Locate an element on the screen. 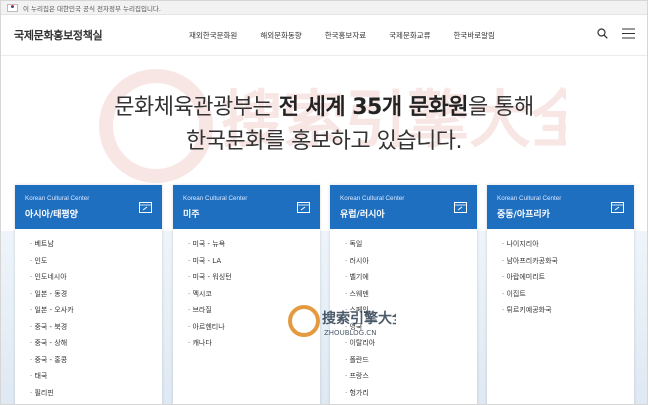  list-item: 이집트 is located at coordinates (568, 294).